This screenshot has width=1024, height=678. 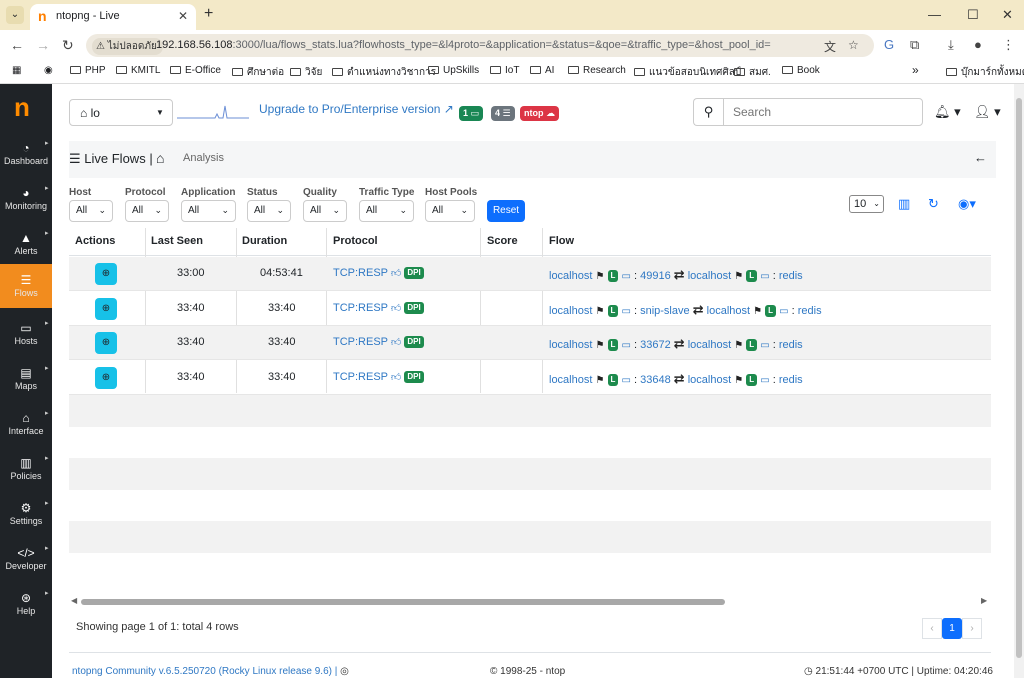 What do you see at coordinates (530, 601) in the screenshot?
I see `horizontal-scrollbar: ◀ ▶` at bounding box center [530, 601].